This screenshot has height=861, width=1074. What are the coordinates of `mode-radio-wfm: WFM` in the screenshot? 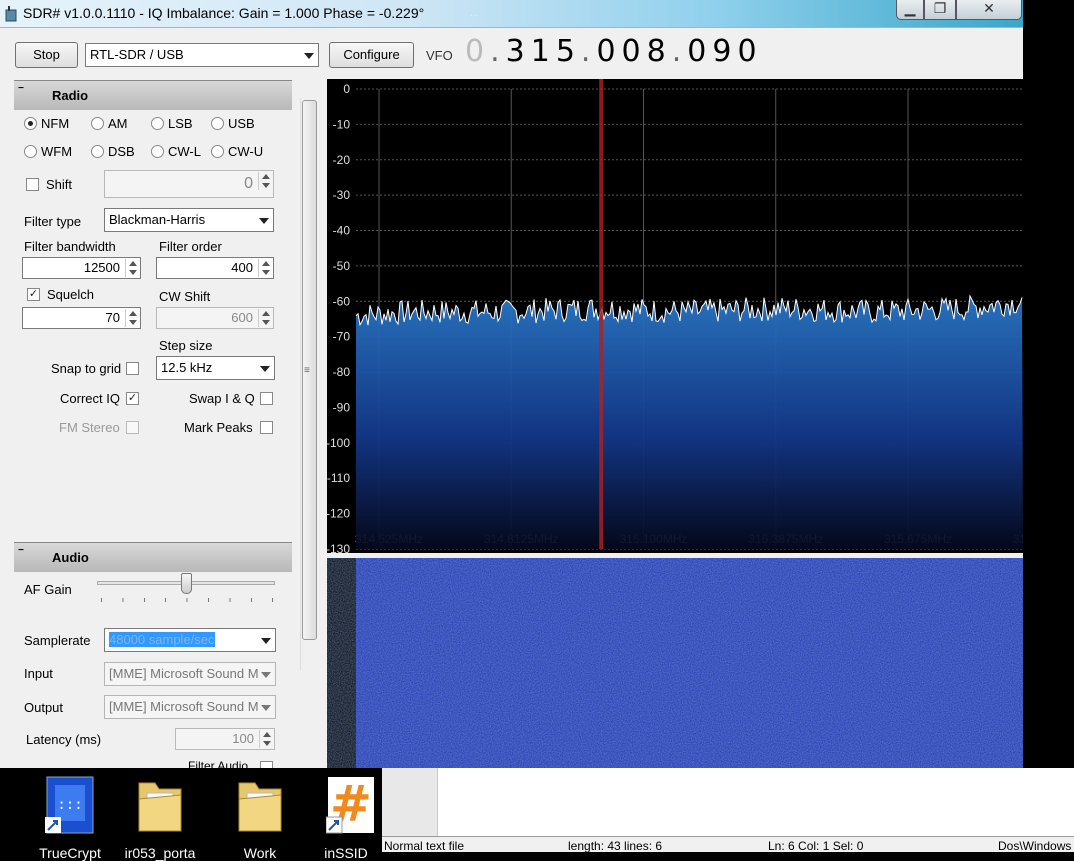 It's located at (48, 151).